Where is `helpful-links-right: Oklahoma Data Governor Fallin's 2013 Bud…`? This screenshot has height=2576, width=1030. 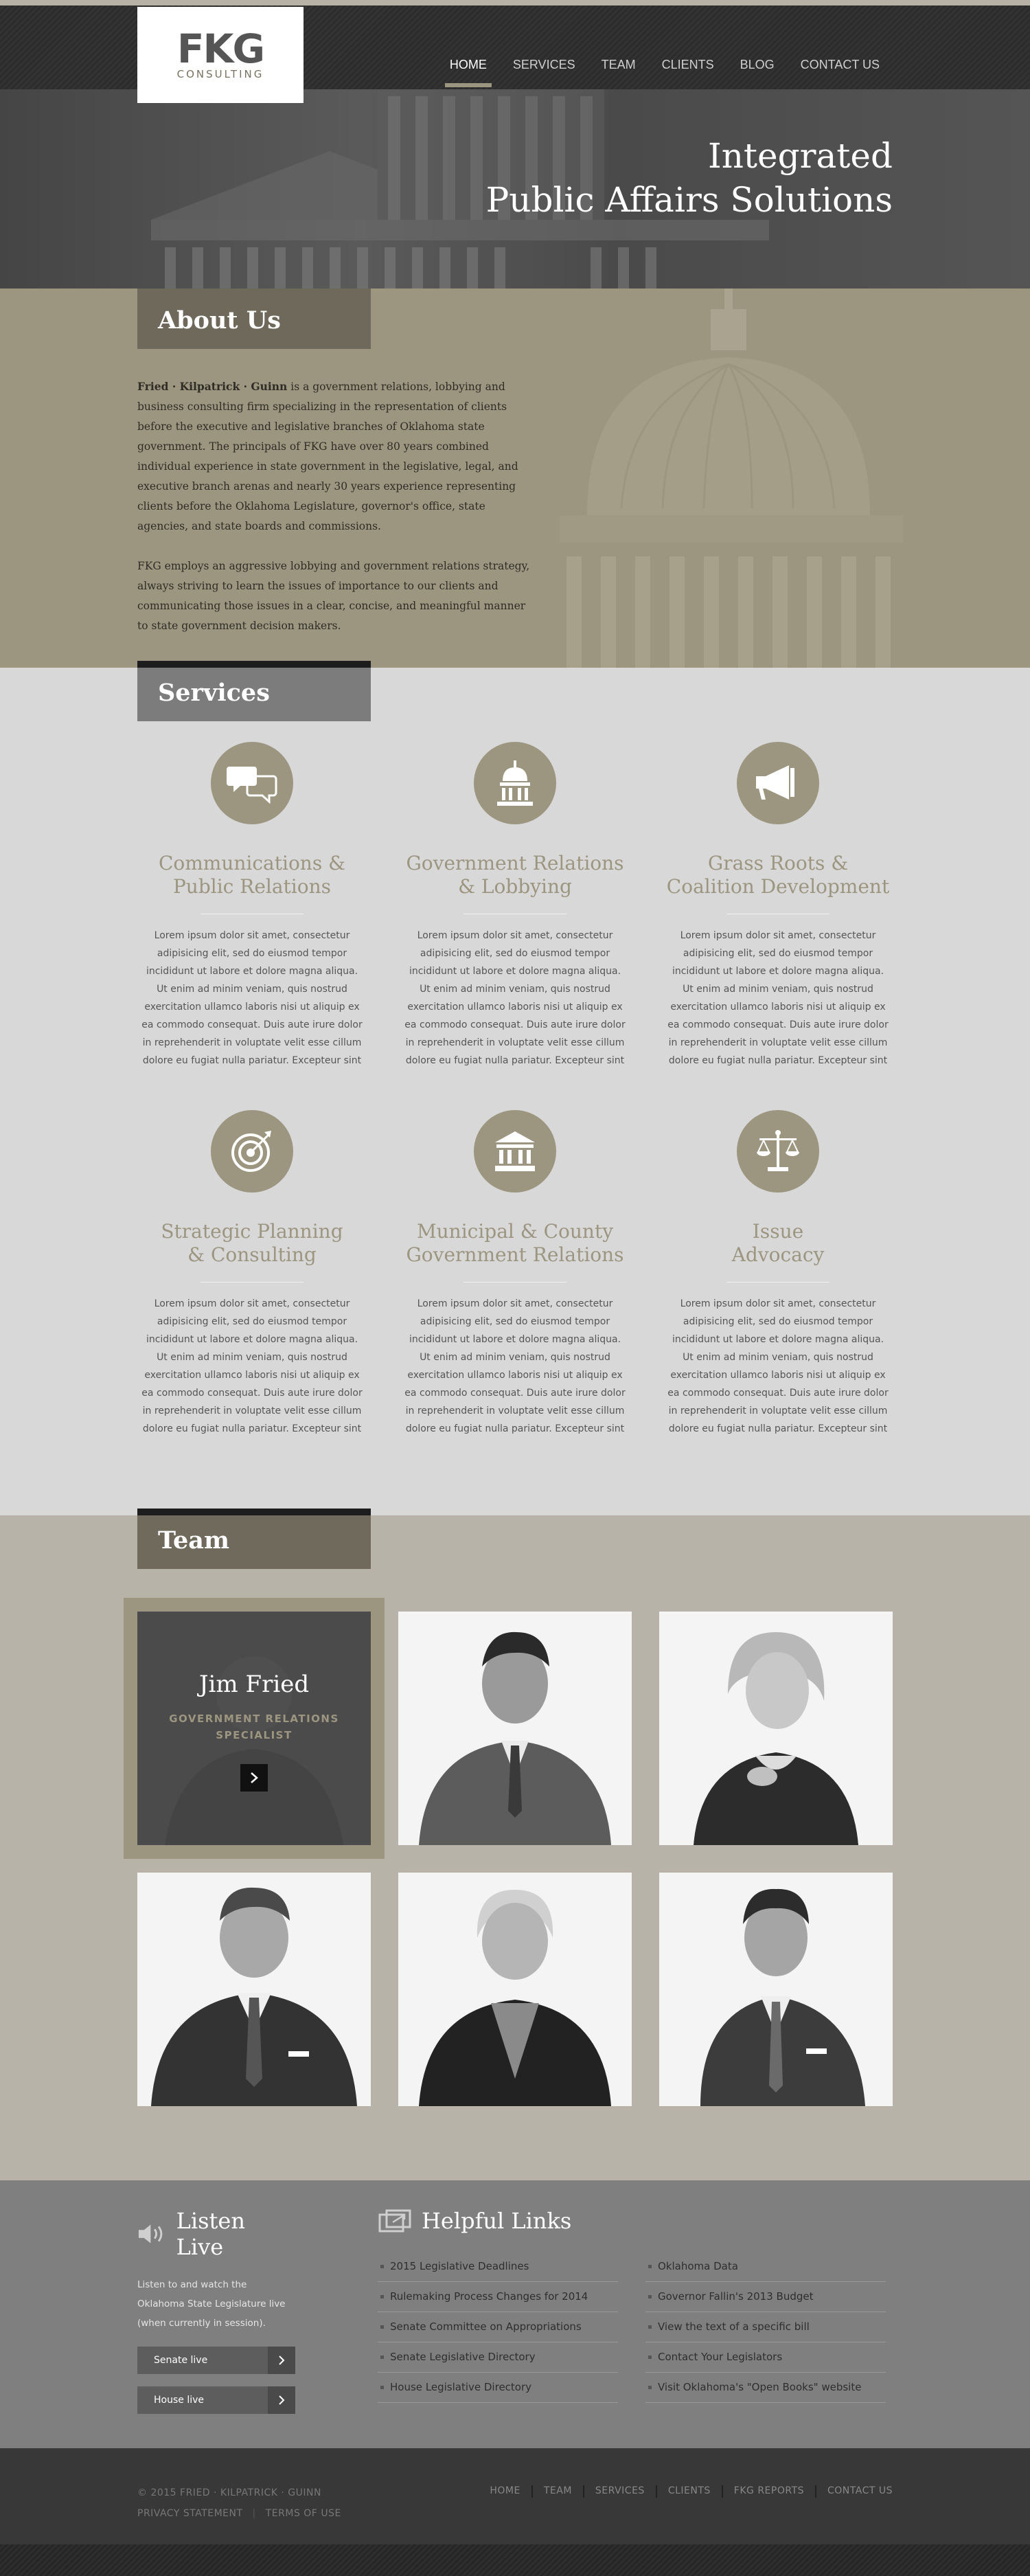
helpful-links-right: Oklahoma Data Governor Fallin's 2013 Bud… is located at coordinates (765, 2327).